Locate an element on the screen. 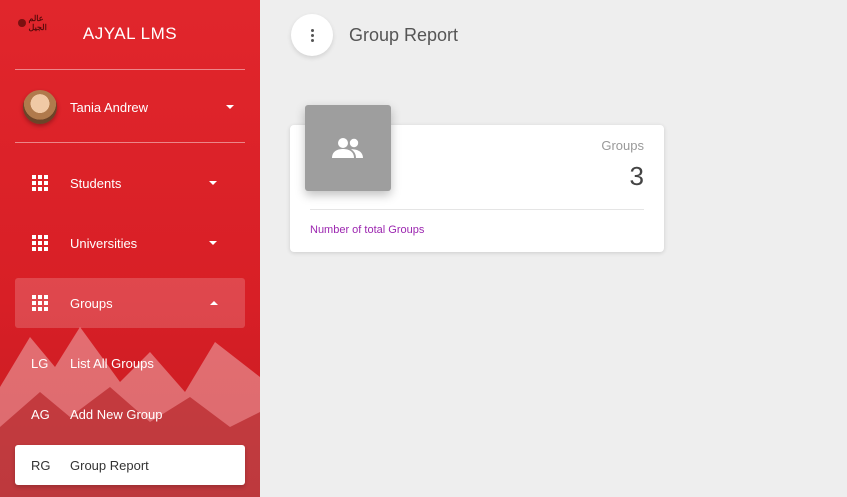  sidebar-subitem-group-report: RG Group Report is located at coordinates (130, 465).